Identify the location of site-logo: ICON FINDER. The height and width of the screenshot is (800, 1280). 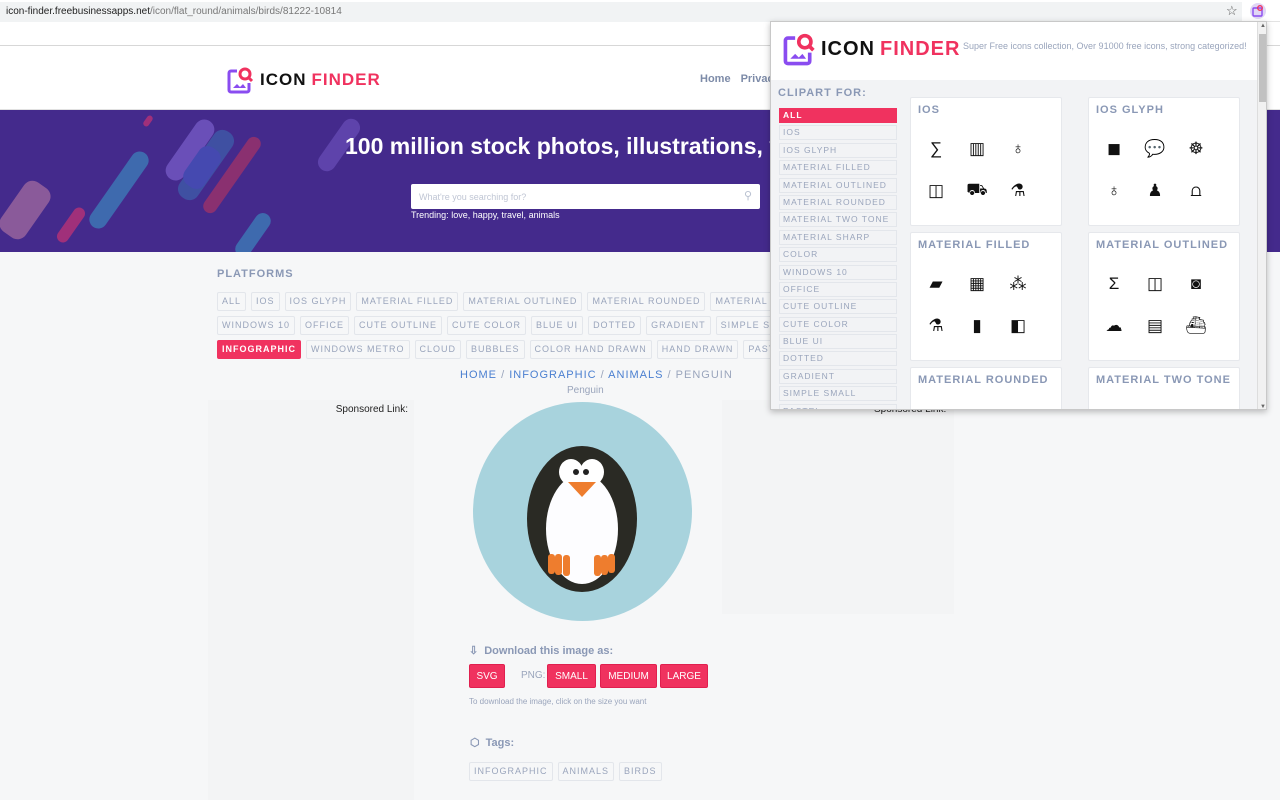
(304, 80).